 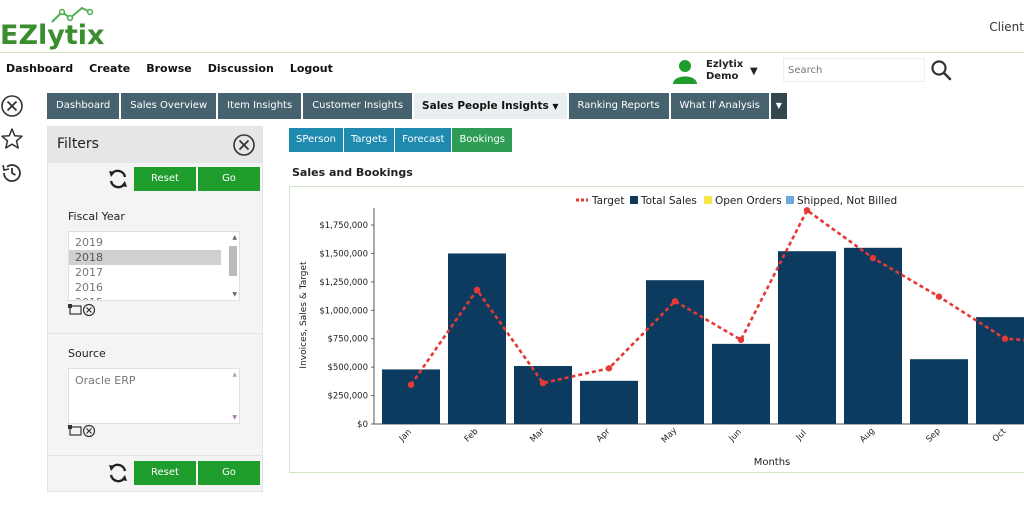 I want to click on subtab-sperson: SPerson, so click(x=316, y=140).